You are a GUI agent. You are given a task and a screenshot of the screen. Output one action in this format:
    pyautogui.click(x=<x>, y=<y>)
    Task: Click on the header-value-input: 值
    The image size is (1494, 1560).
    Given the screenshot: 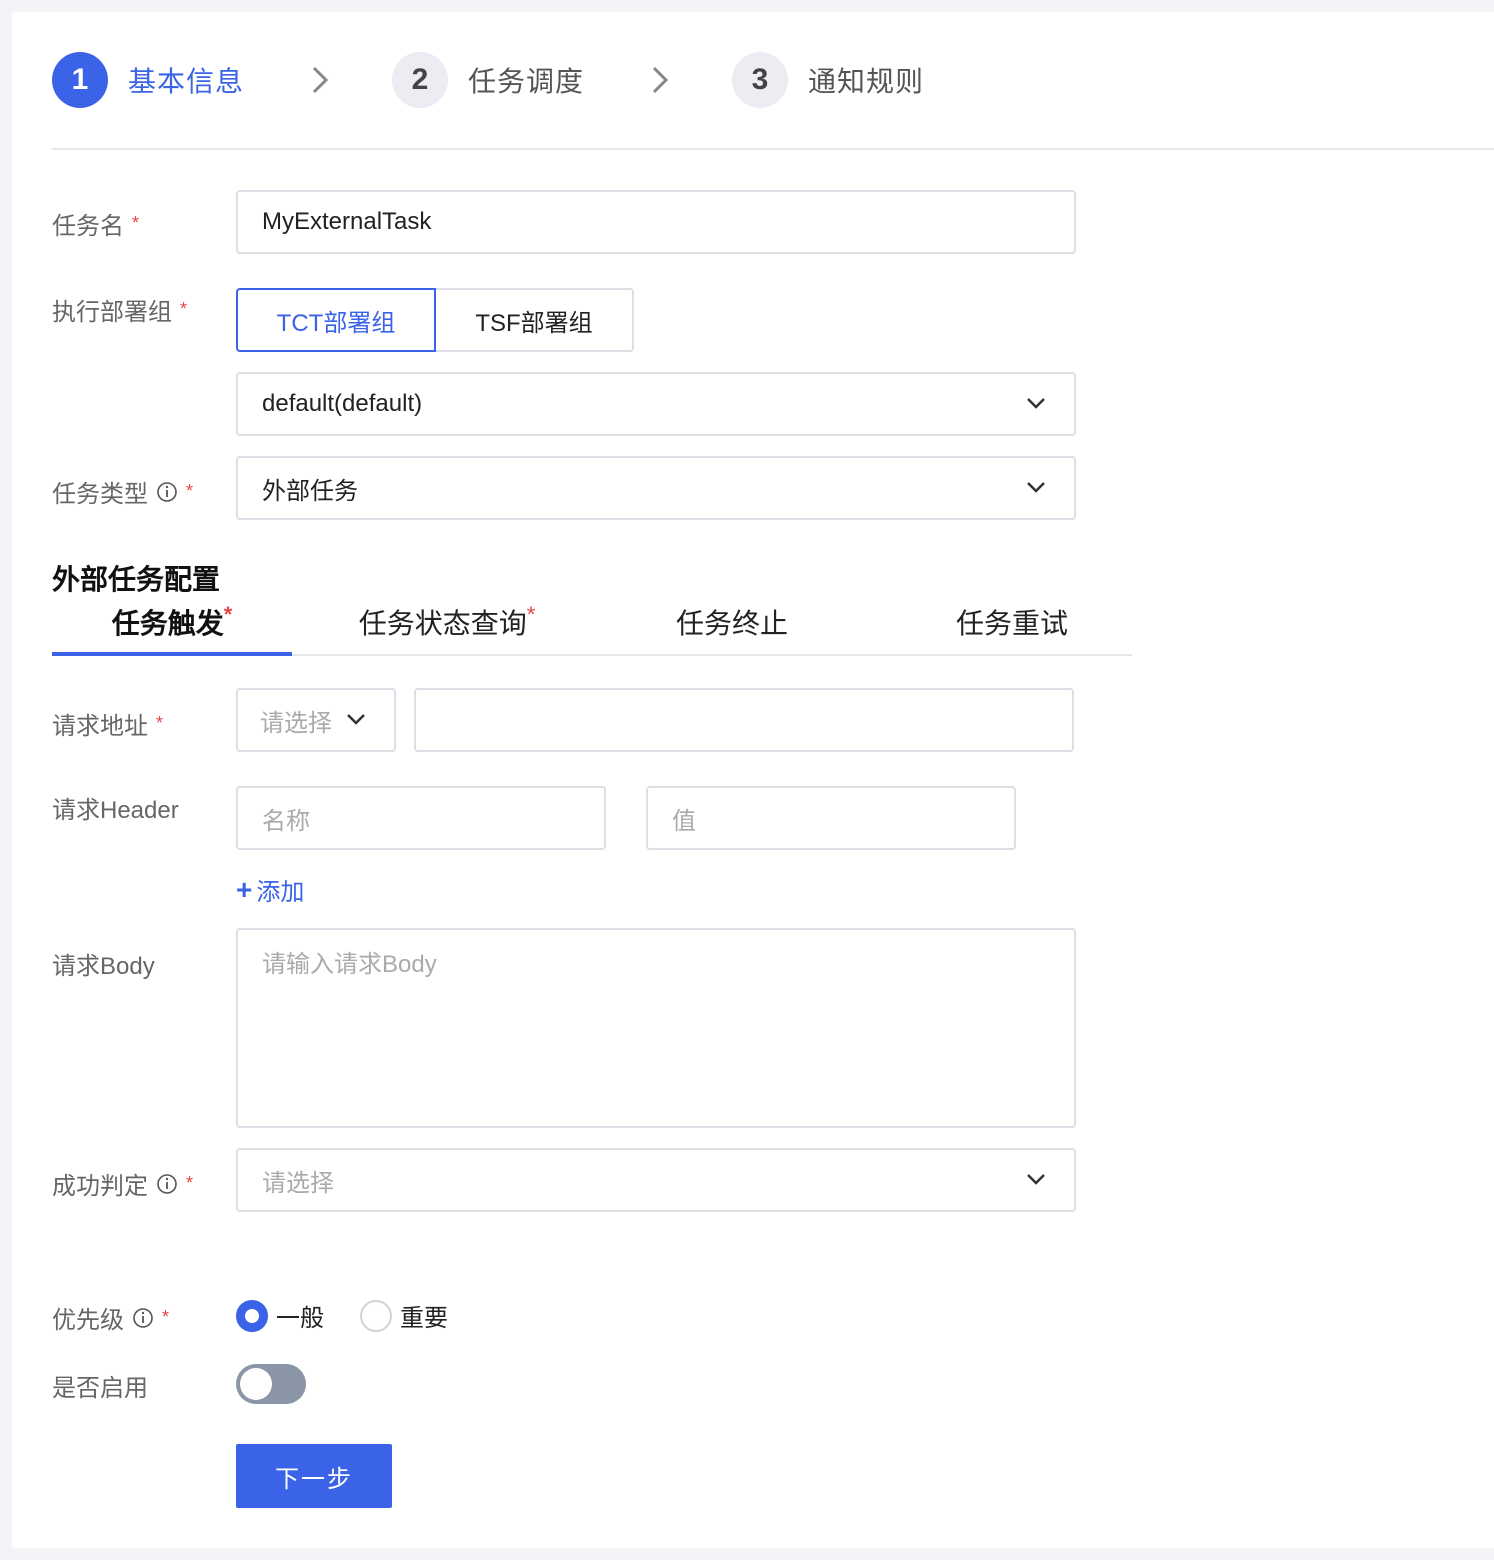 What is the action you would take?
    pyautogui.click(x=831, y=818)
    